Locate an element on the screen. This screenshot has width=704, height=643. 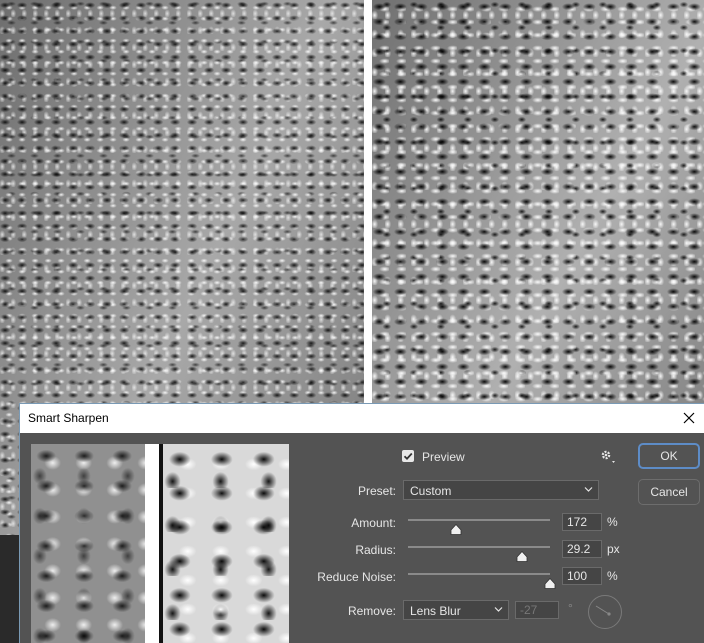
preview-texture-left is located at coordinates (88, 543).